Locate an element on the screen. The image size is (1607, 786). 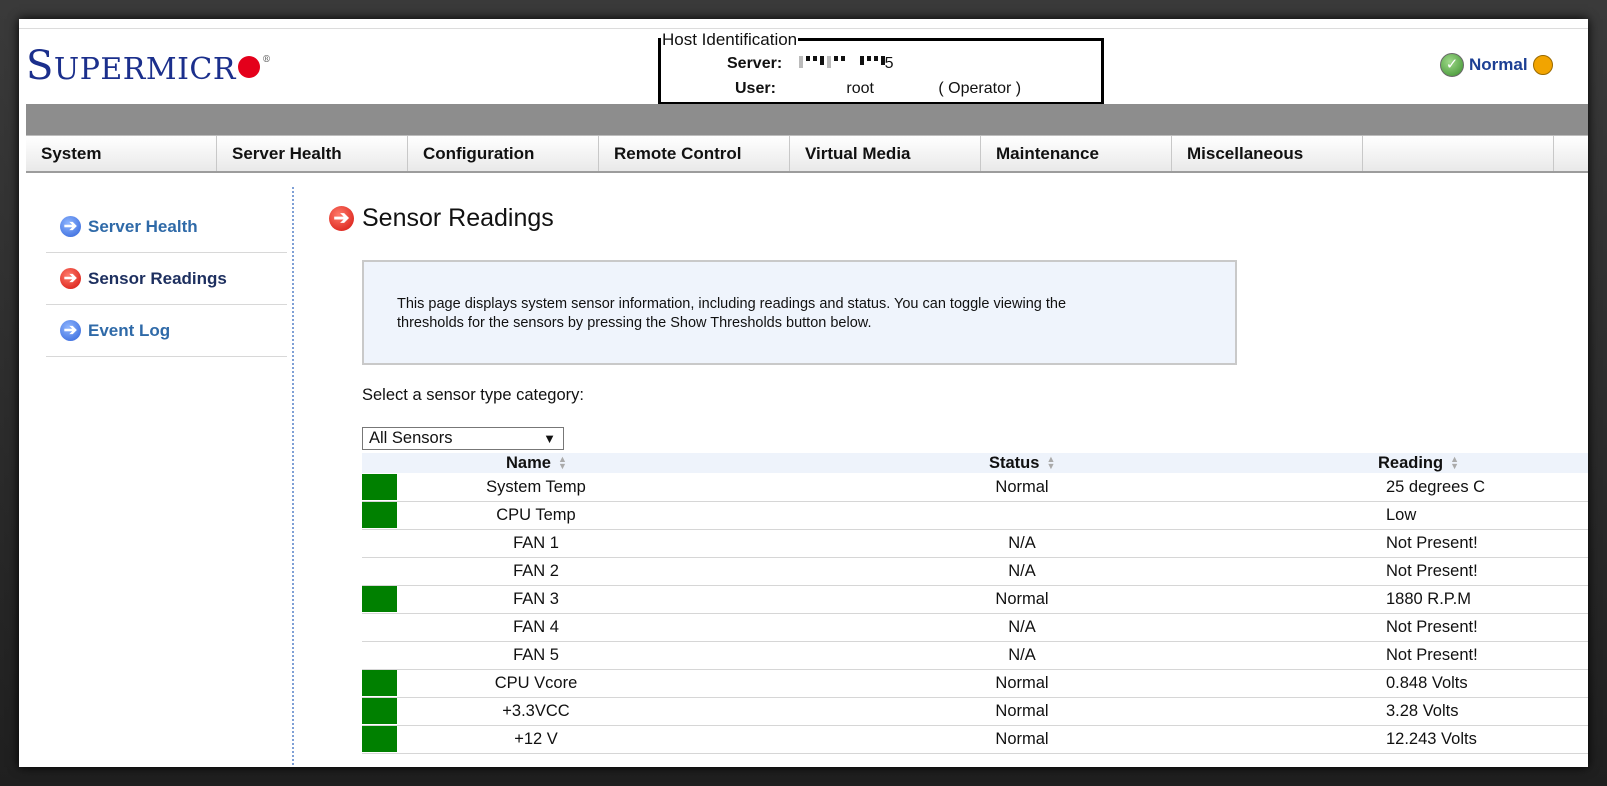
column-header-name: Name ▲ ▼ is located at coordinates (536, 463).